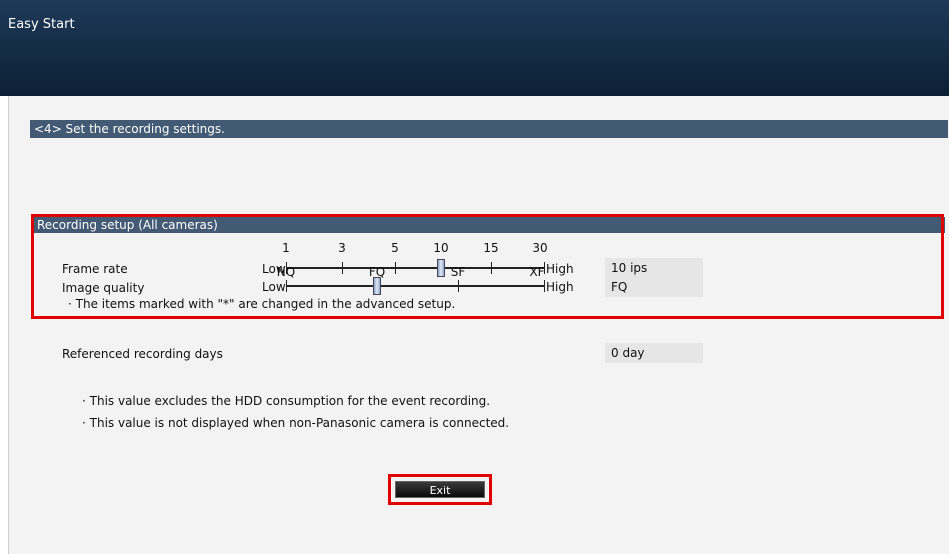 The width and height of the screenshot is (949, 554). I want to click on image-quality-tick-label: XF, so click(537, 272).